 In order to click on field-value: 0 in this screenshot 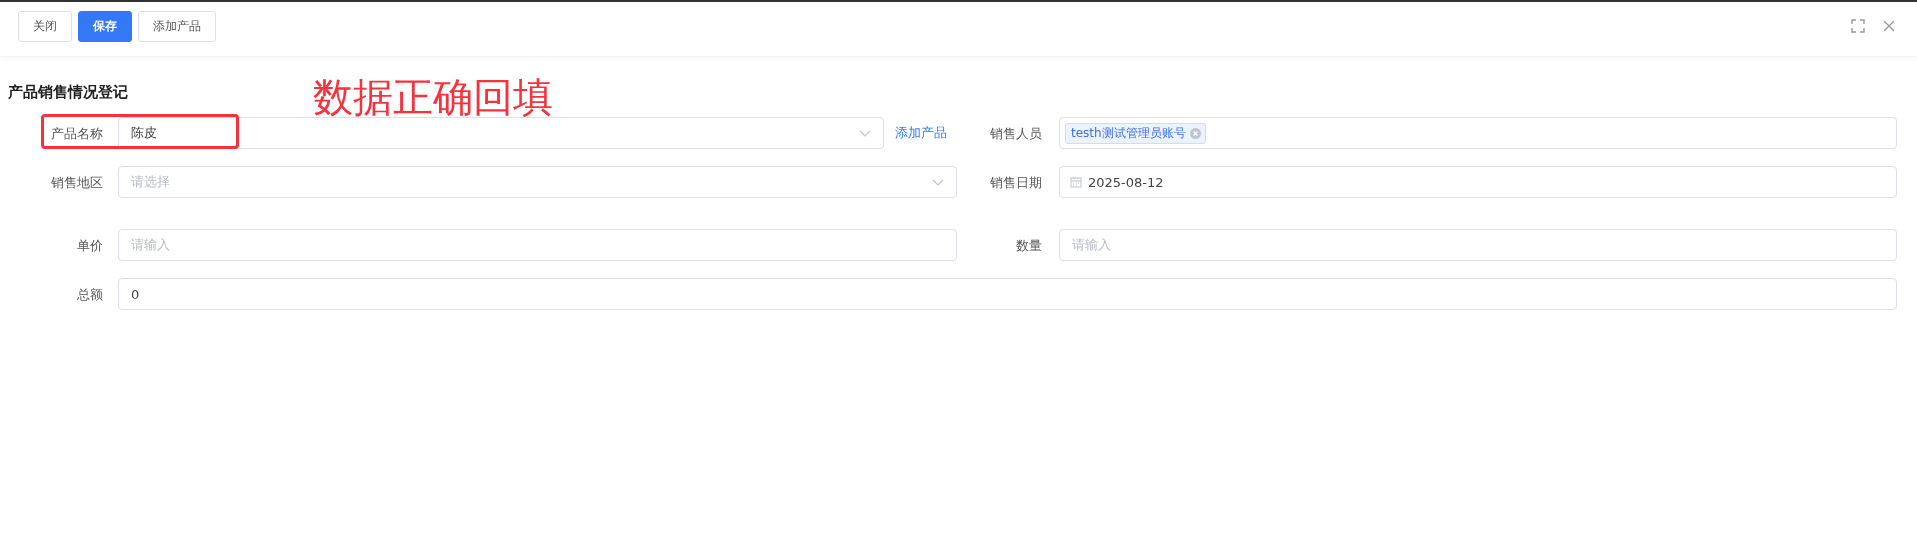, I will do `click(135, 294)`.